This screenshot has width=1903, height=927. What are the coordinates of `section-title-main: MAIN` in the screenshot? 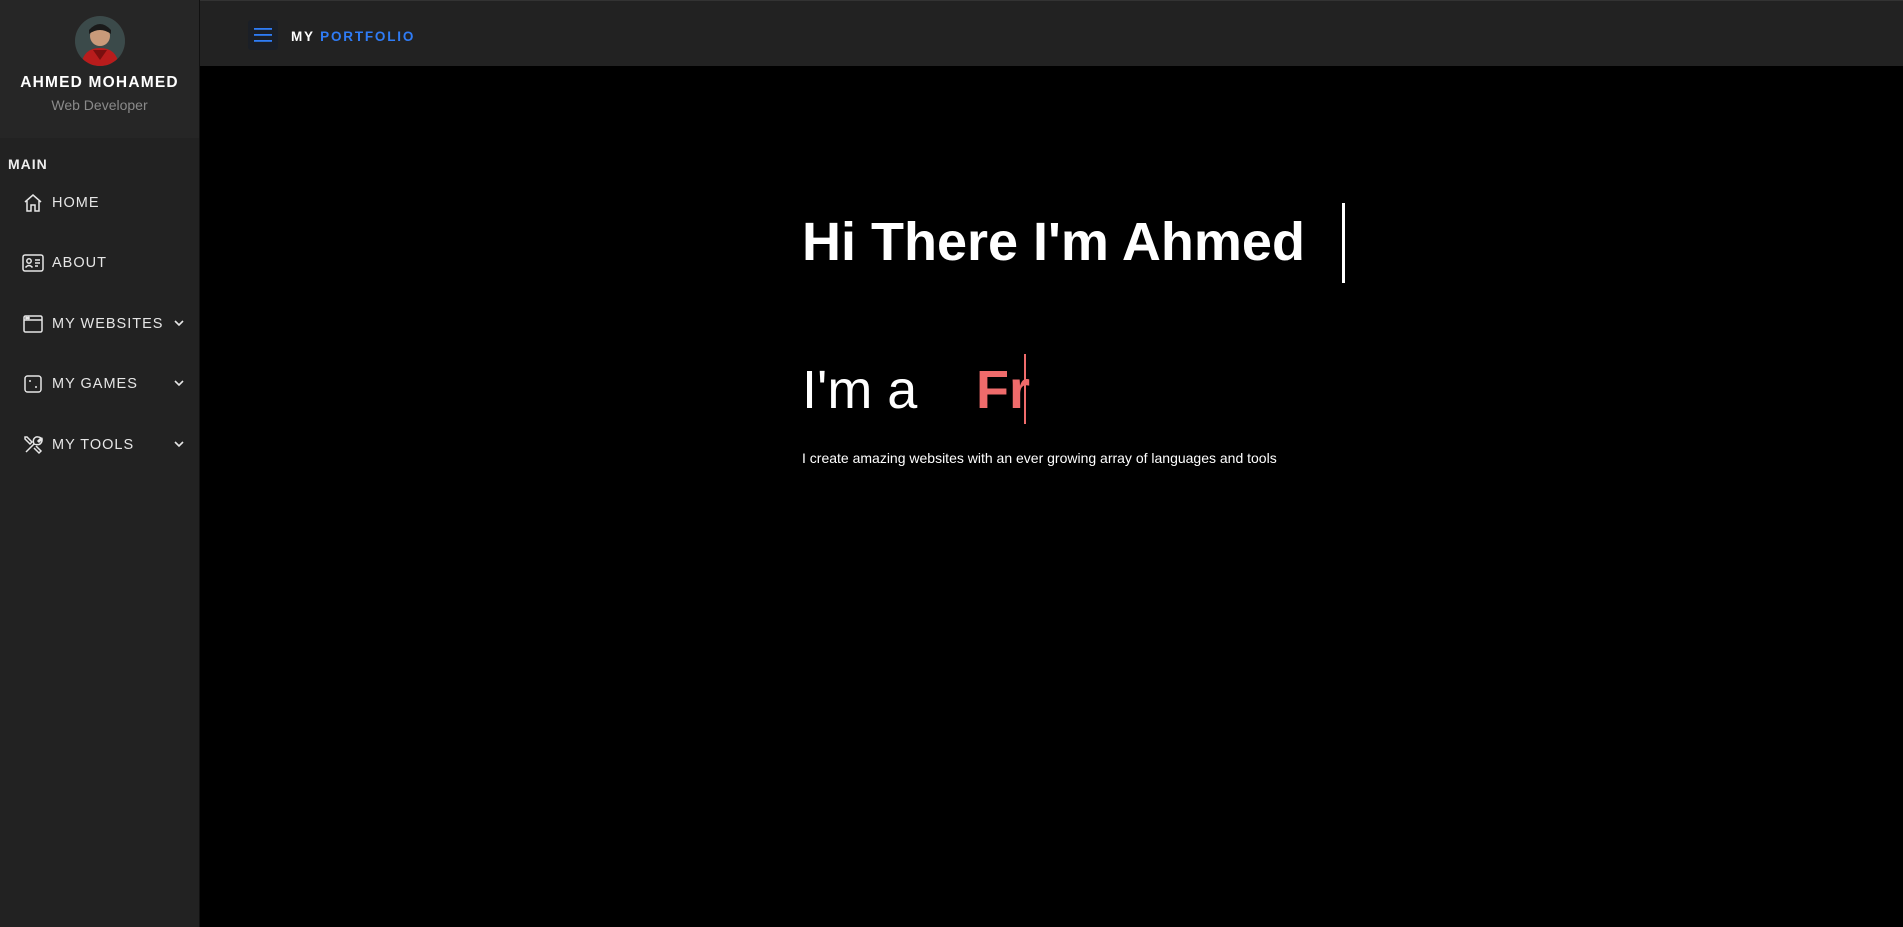 It's located at (28, 164).